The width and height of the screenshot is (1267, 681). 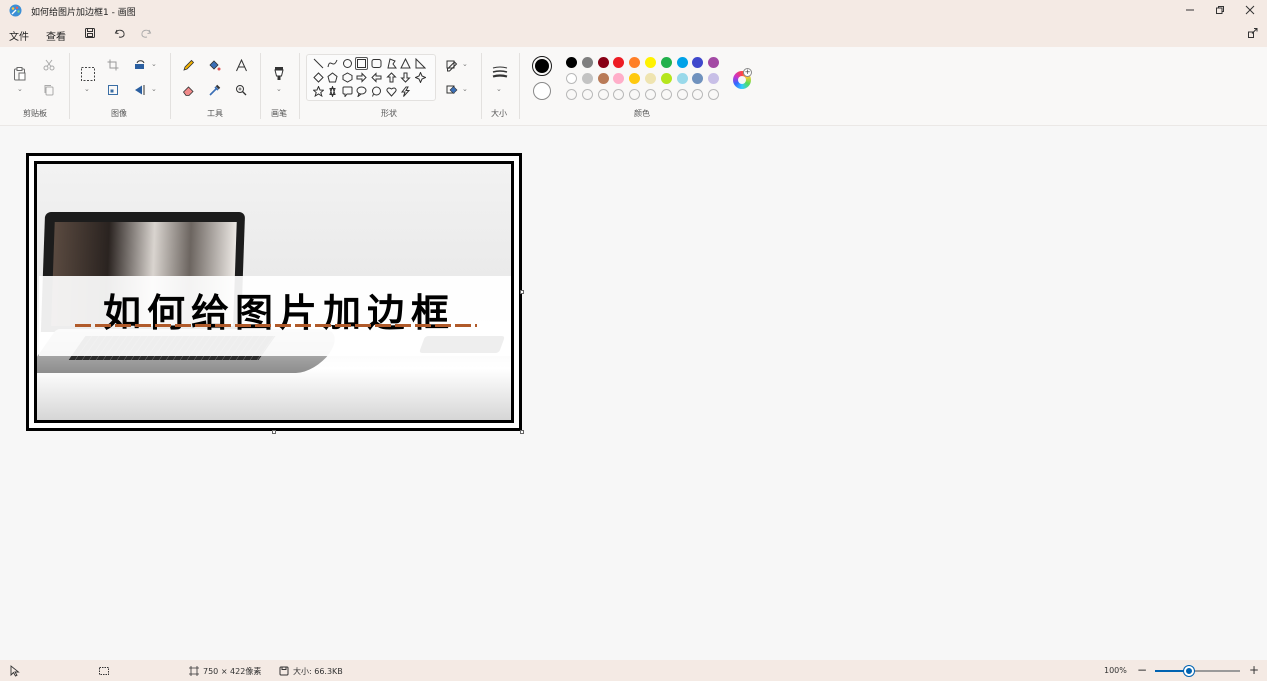 I want to click on brush-dropdown-chevron-icon: ⌄, so click(x=279, y=89).